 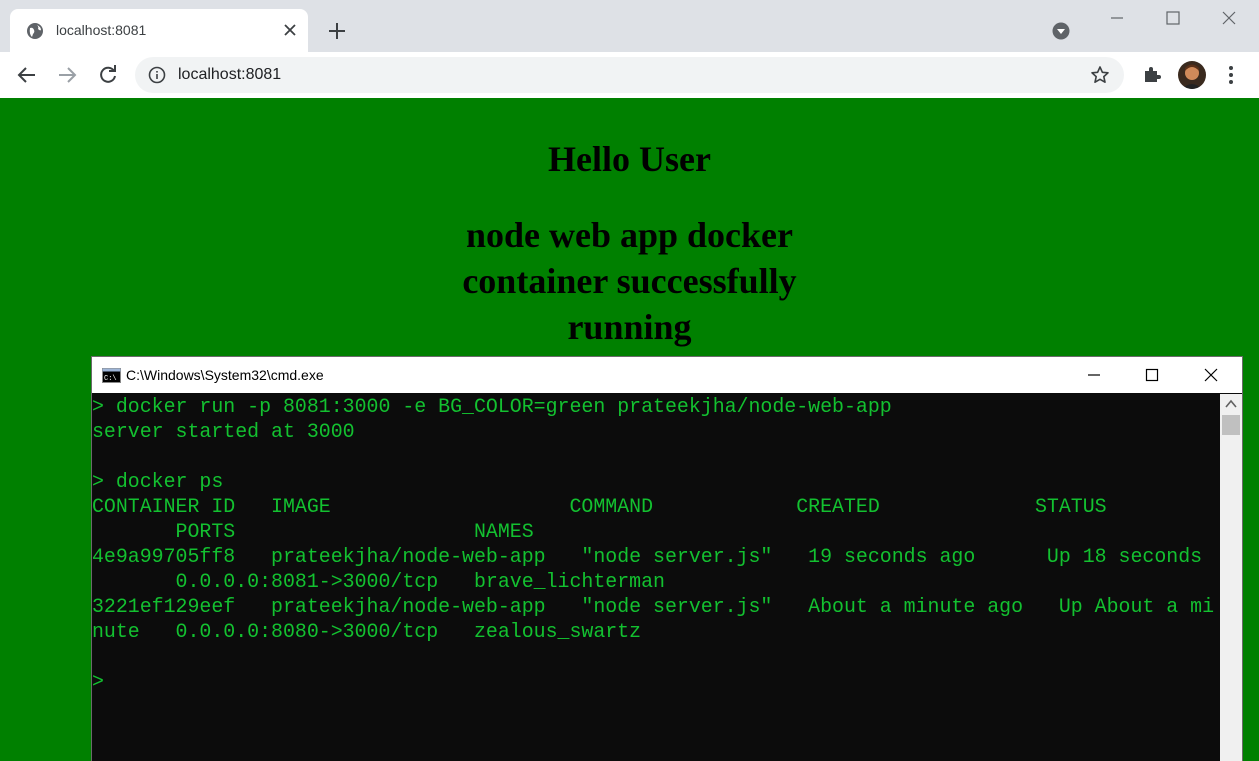 I want to click on star-icon, so click(x=1100, y=75).